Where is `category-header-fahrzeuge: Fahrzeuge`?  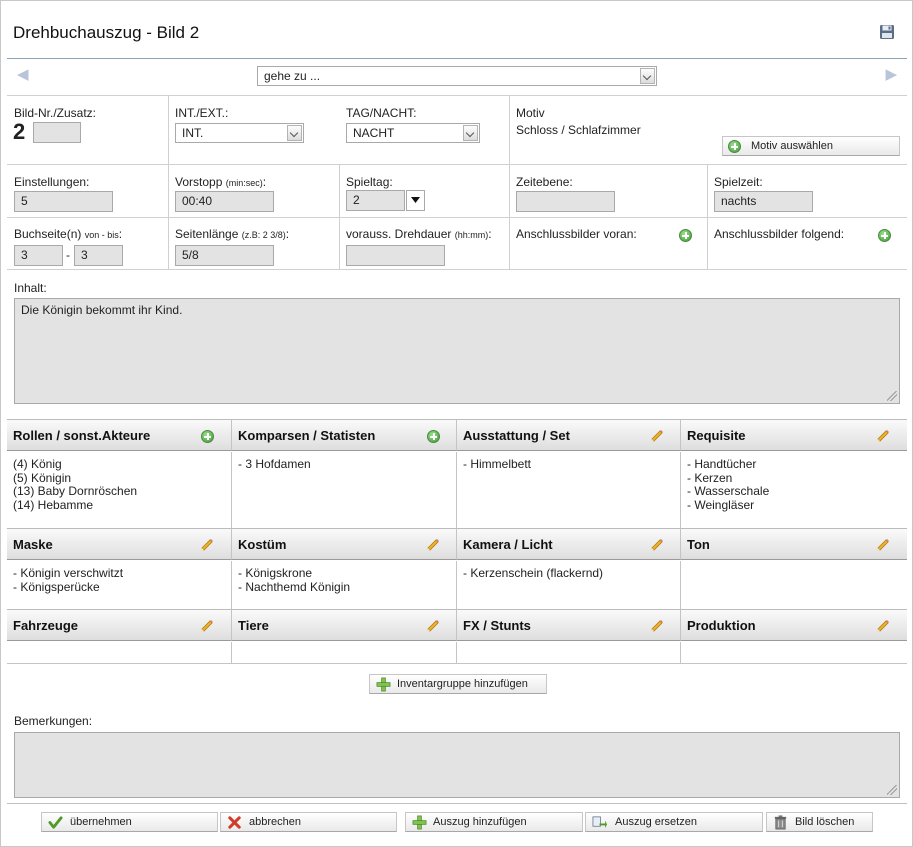
category-header-fahrzeuge: Fahrzeuge is located at coordinates (119, 625).